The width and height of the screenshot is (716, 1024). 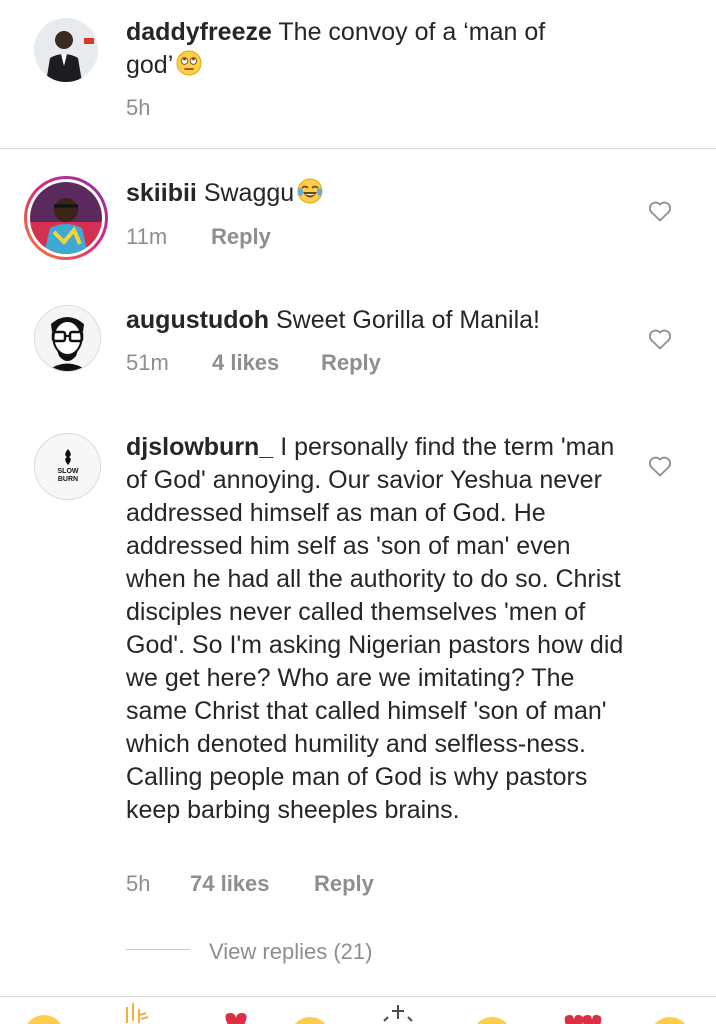 I want to click on comment-username: augustudoh, so click(x=197, y=320).